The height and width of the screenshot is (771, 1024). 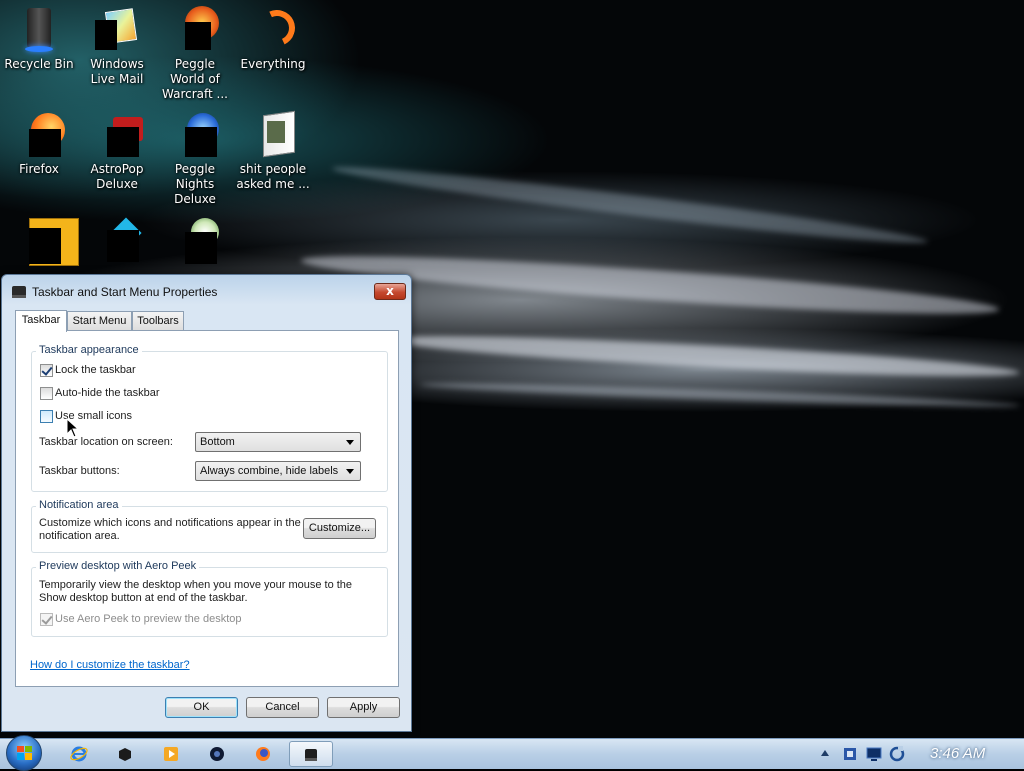 I want to click on desktop-icon-bejeweled, so click(x=39, y=241).